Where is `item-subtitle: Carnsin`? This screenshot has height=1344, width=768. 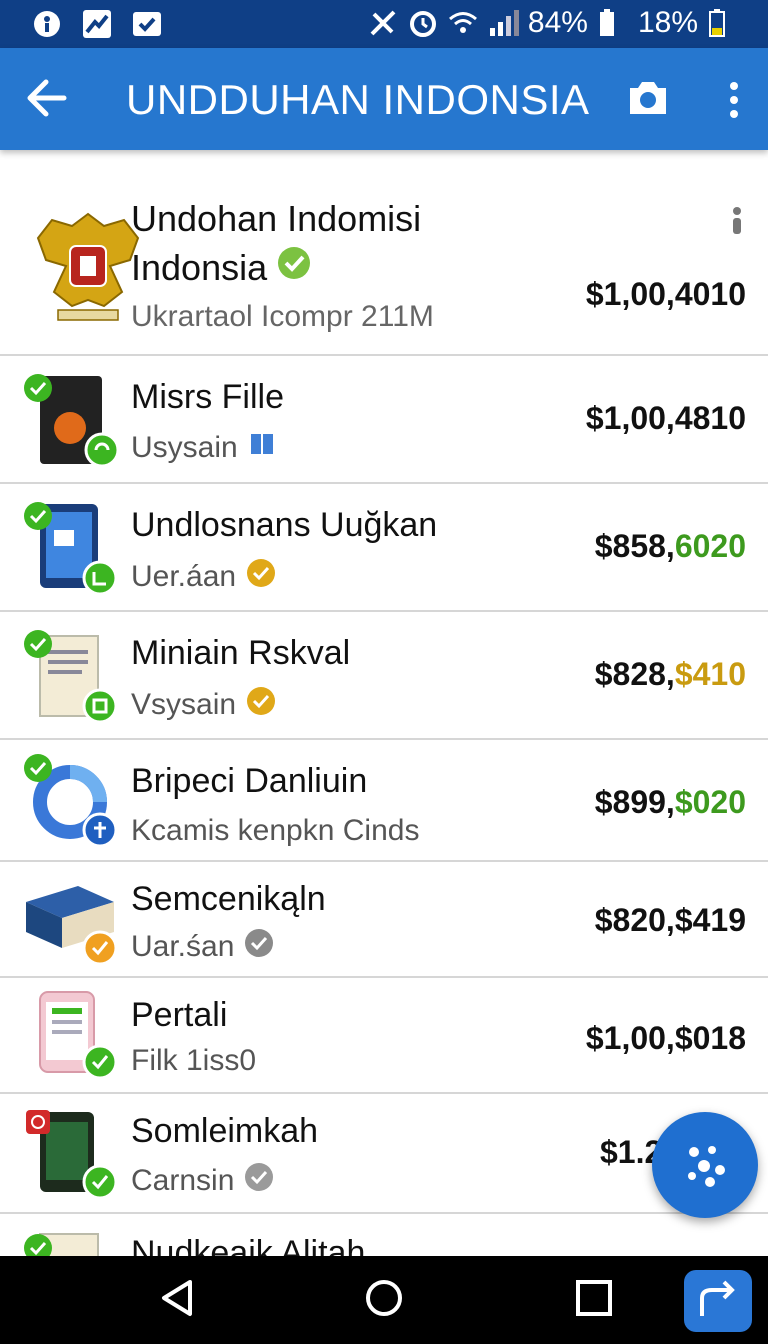
item-subtitle: Carnsin is located at coordinates (183, 1180).